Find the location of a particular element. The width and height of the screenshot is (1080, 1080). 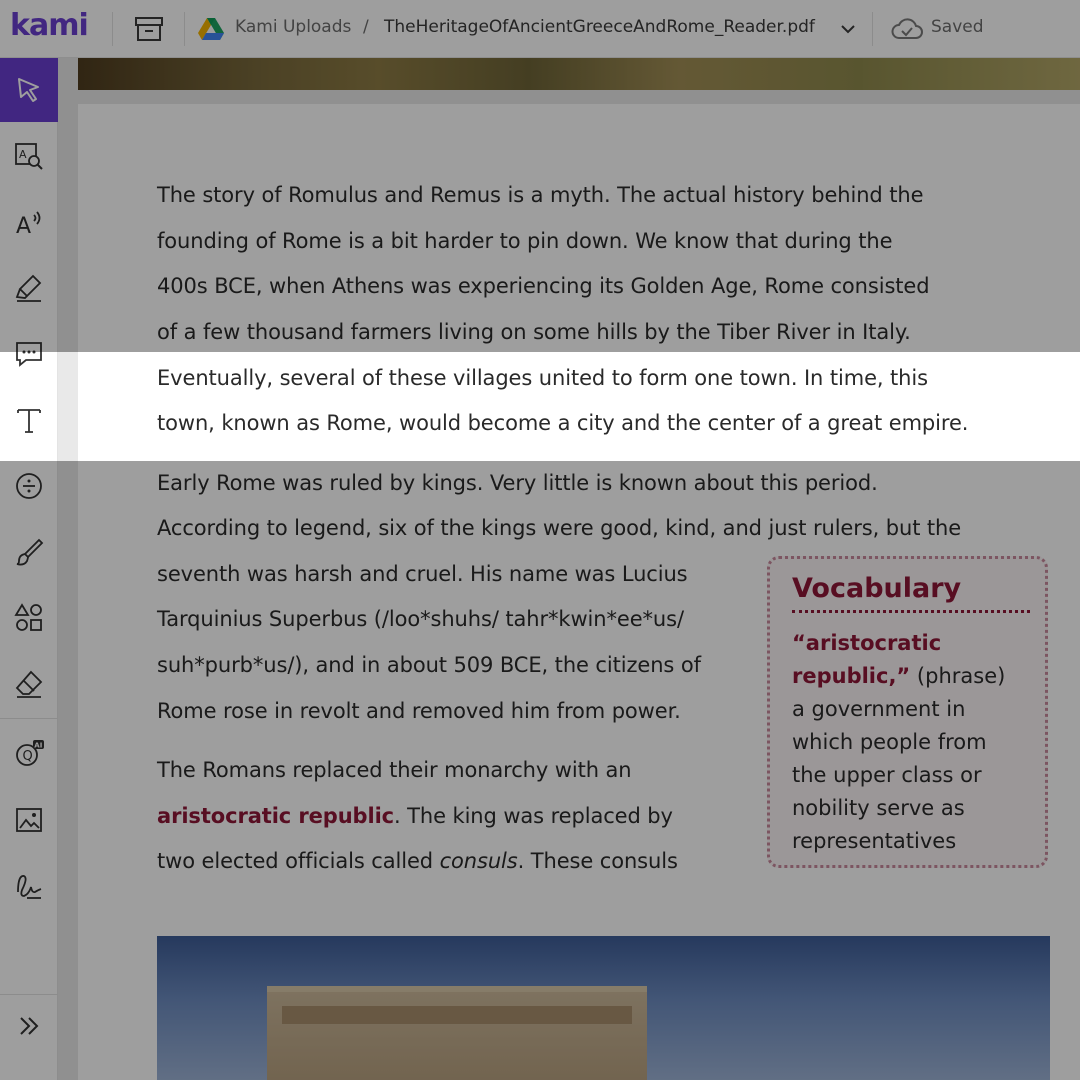

ai-question-icon: QAI is located at coordinates (30, 753).